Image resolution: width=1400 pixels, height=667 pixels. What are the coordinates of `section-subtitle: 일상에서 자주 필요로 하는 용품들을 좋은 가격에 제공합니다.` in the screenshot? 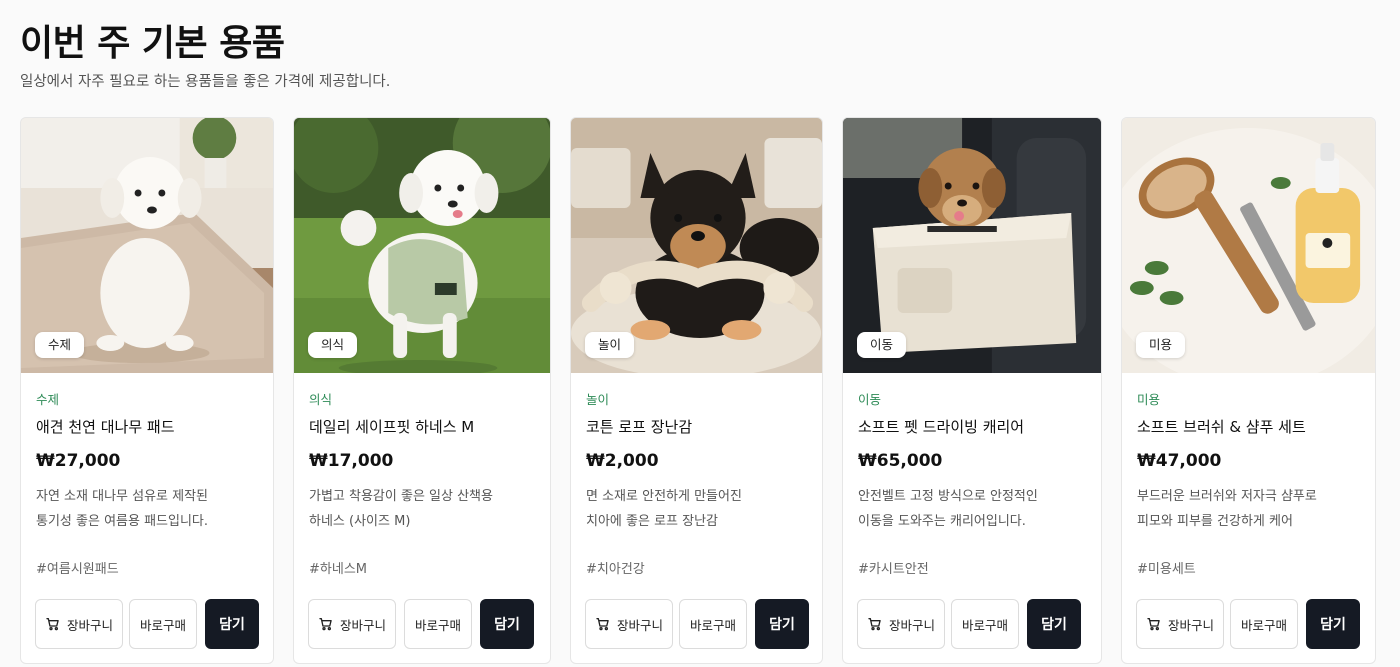 It's located at (205, 82).